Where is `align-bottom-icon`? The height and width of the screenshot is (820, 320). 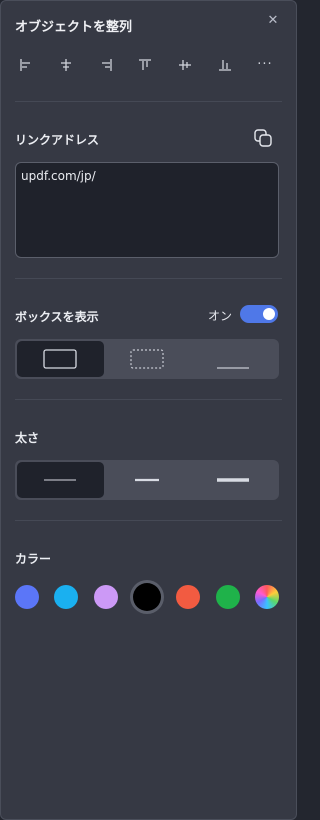 align-bottom-icon is located at coordinates (225, 65).